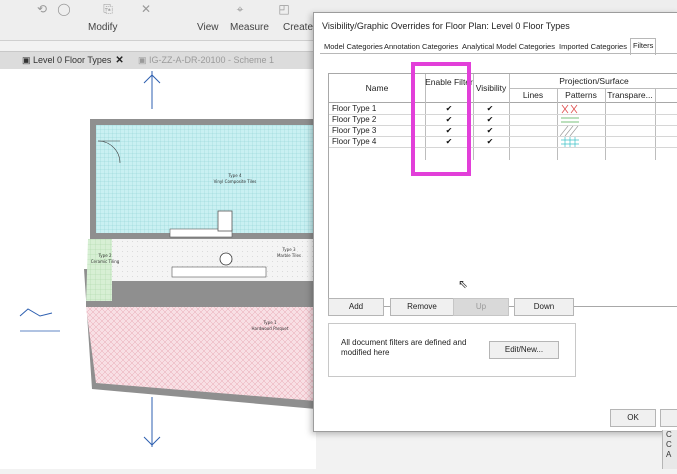 This screenshot has width=677, height=474. What do you see at coordinates (594, 81) in the screenshot?
I see `column-header-projection-surface: Projection/Surface` at bounding box center [594, 81].